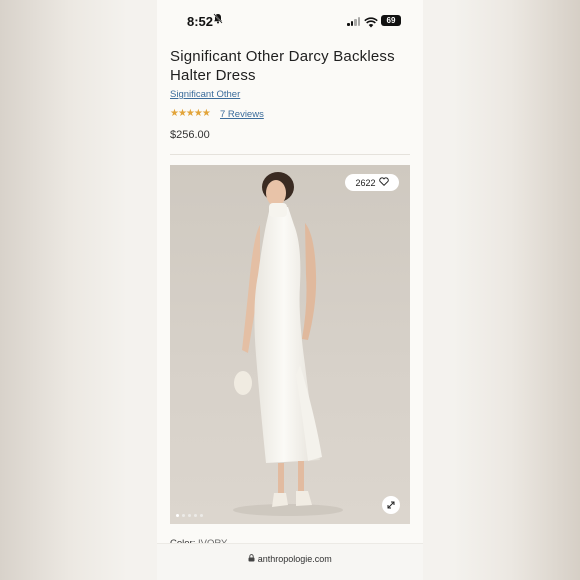  What do you see at coordinates (290, 154) in the screenshot?
I see `divider` at bounding box center [290, 154].